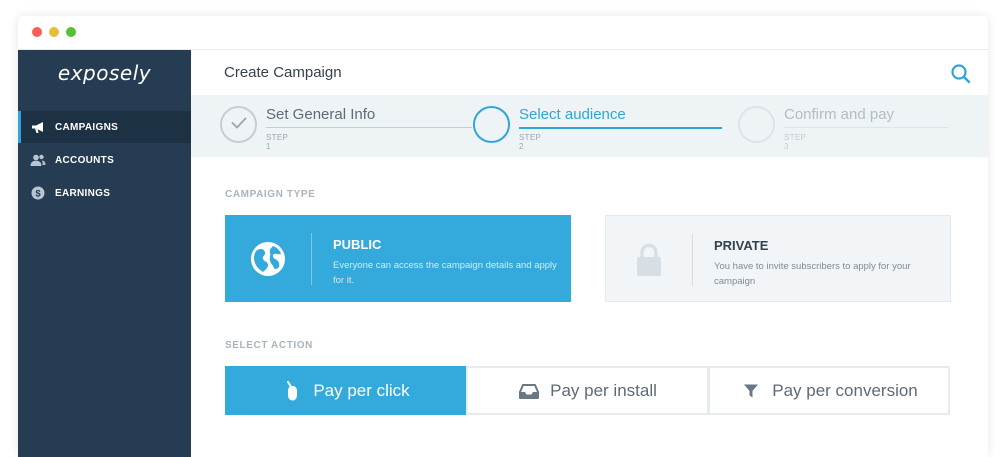 This screenshot has width=1005, height=457. What do you see at coordinates (795, 142) in the screenshot?
I see `step-number: STEP 3` at bounding box center [795, 142].